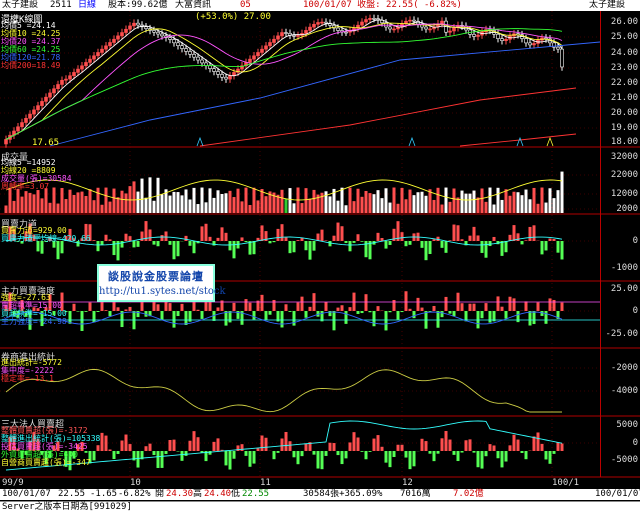  Describe the element at coordinates (624, 289) in the screenshot. I see `y-tick: 25.00` at that location.